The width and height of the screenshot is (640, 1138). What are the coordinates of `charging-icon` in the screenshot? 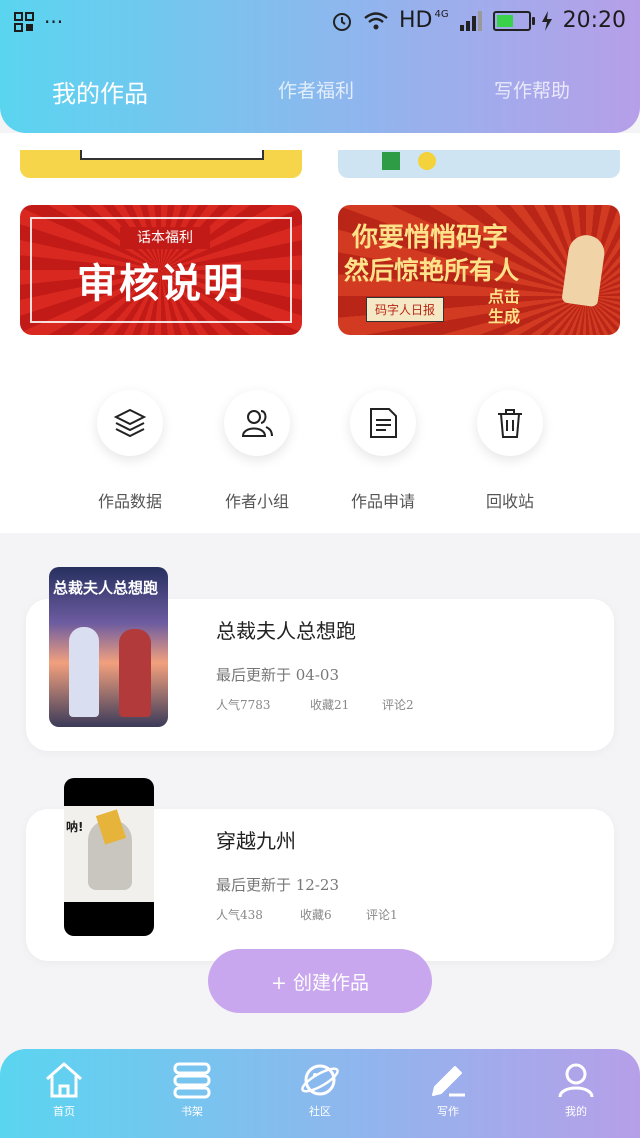 It's located at (546, 20).